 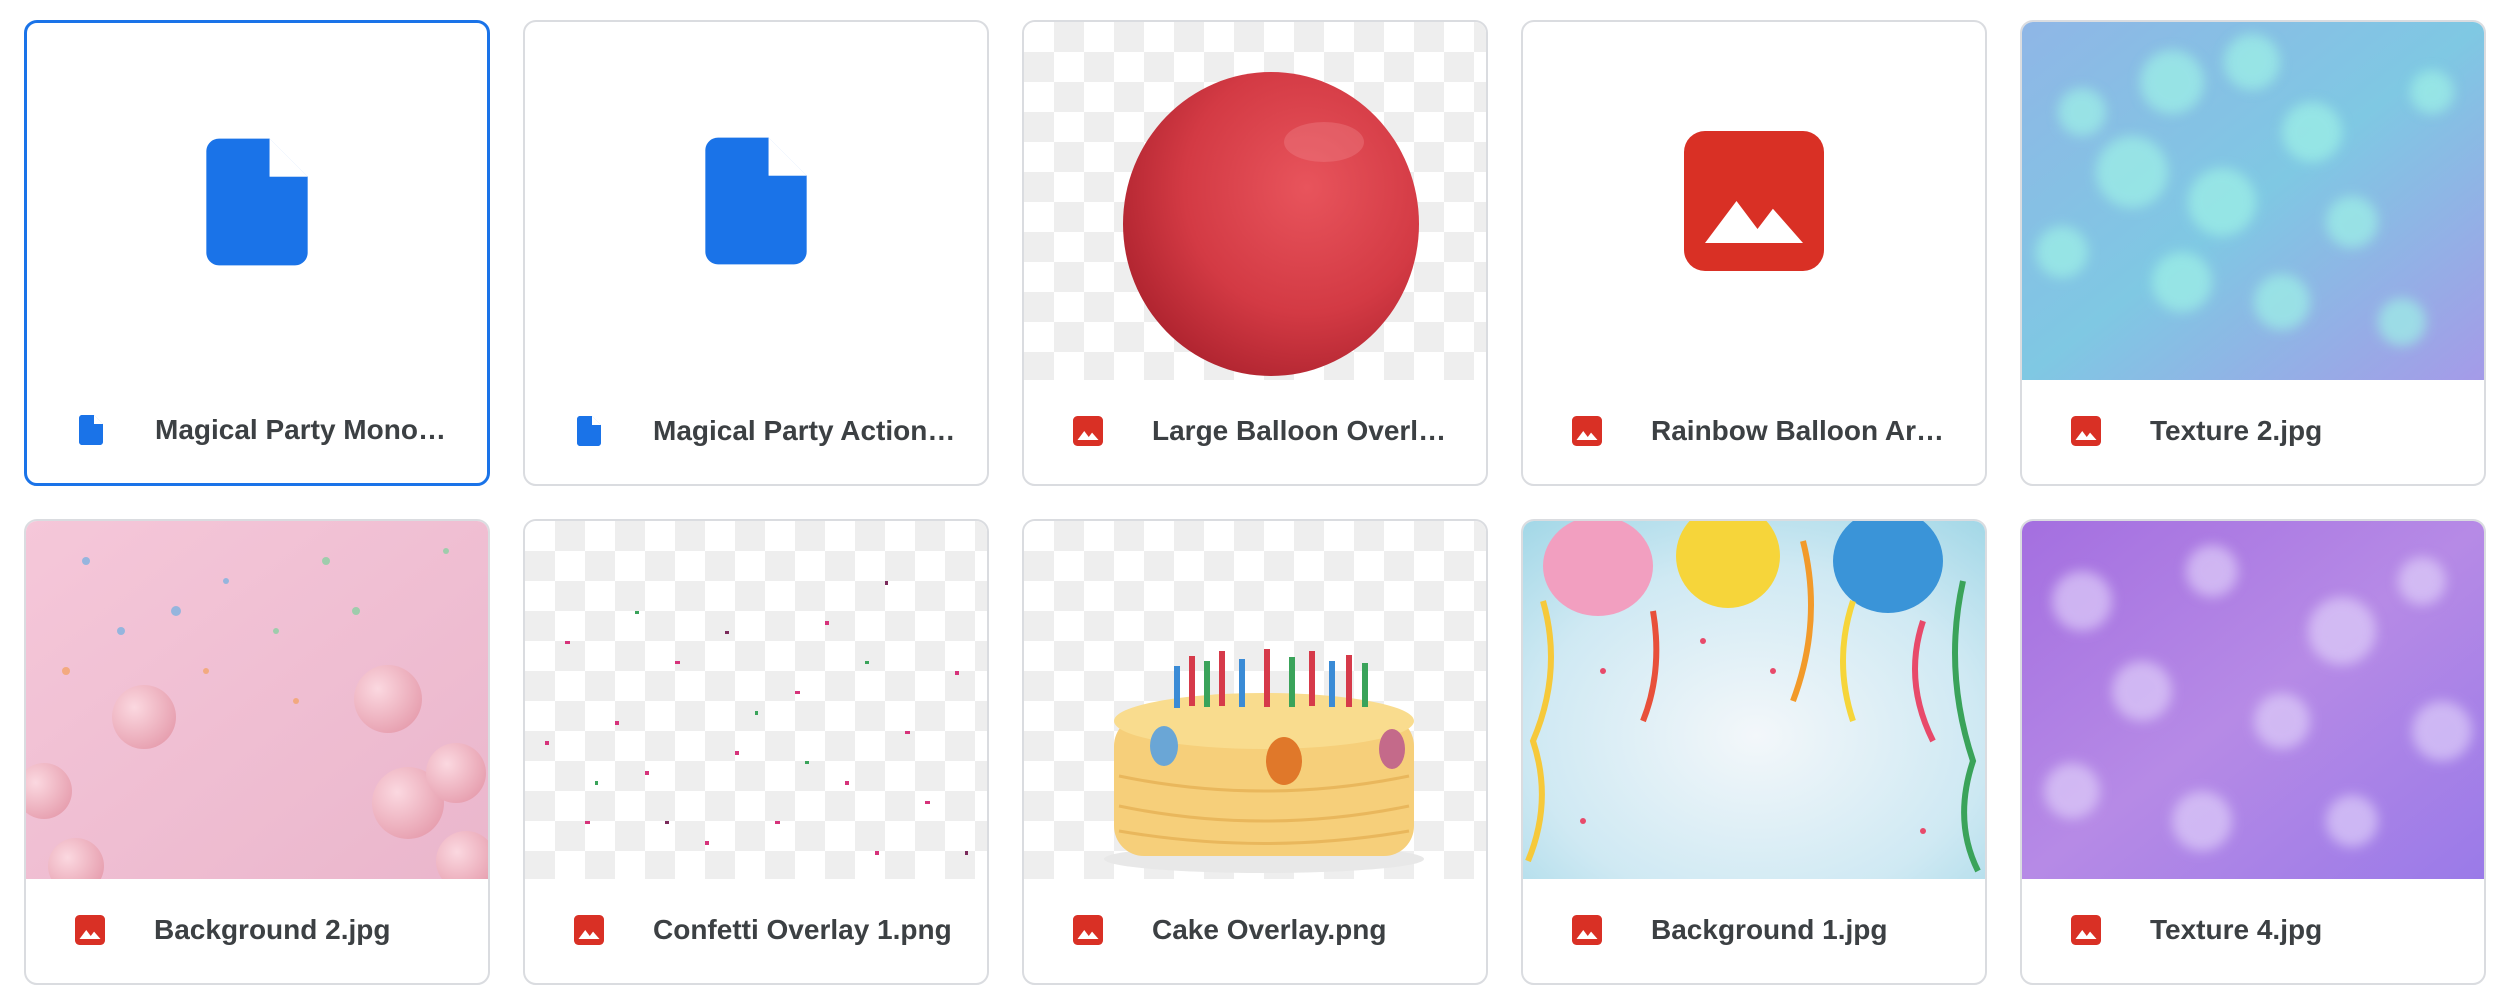 I want to click on file-card-confetti-overlay: Confetti Overlay 1.png, so click(x=756, y=752).